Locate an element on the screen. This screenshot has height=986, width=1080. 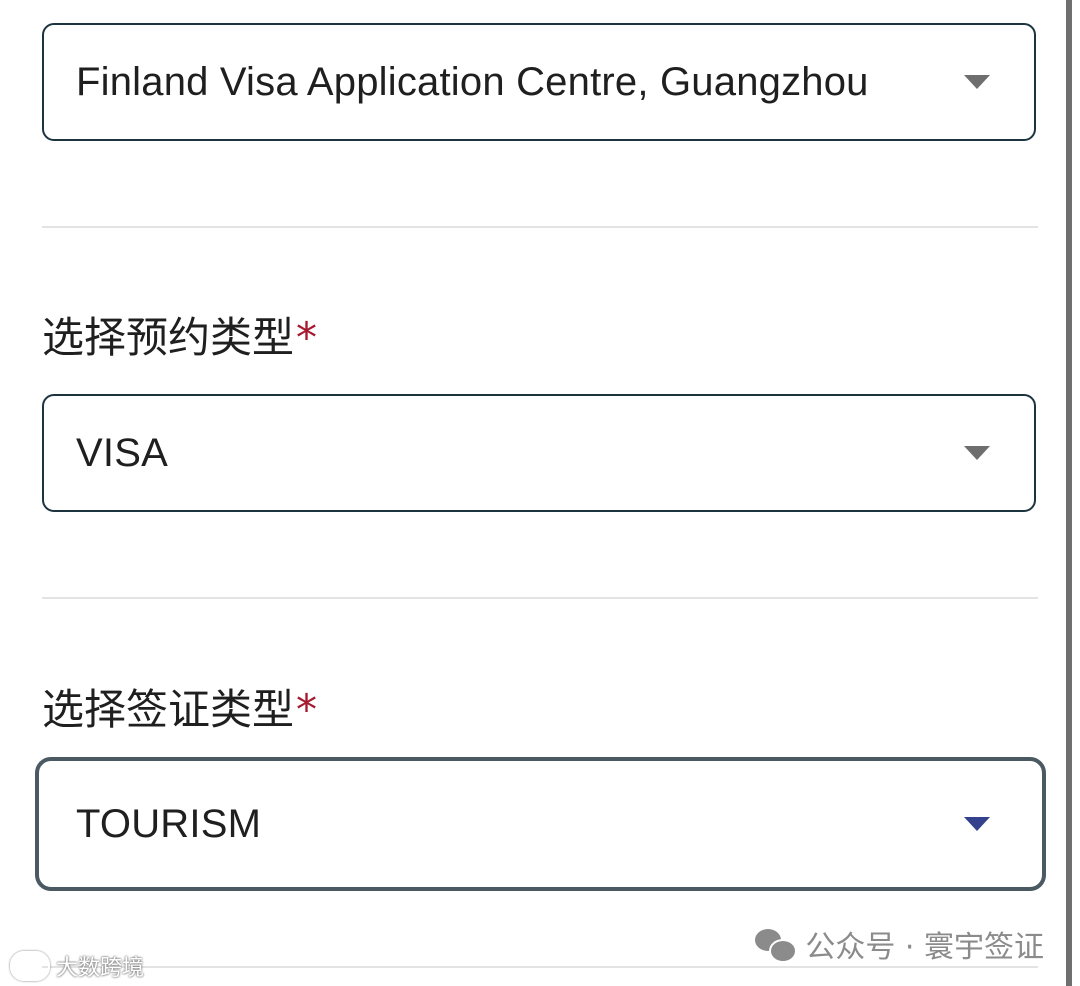
visa-type-select: TOURISM is located at coordinates (540, 824).